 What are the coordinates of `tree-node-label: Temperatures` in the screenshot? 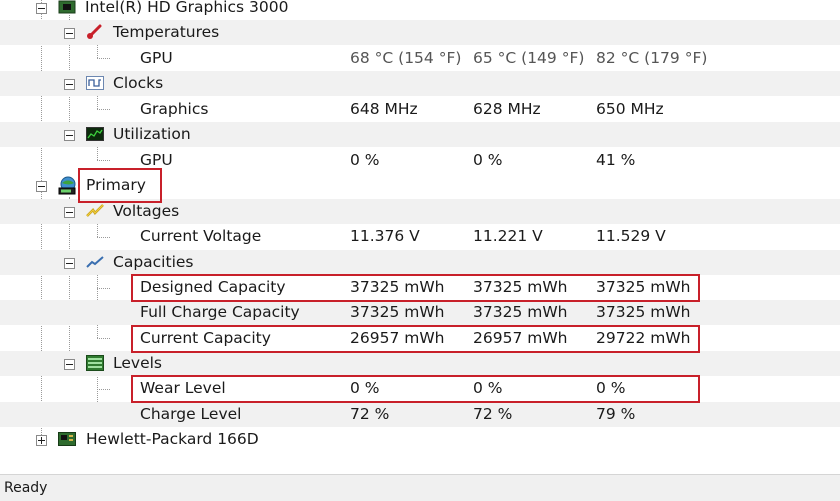 It's located at (166, 32).